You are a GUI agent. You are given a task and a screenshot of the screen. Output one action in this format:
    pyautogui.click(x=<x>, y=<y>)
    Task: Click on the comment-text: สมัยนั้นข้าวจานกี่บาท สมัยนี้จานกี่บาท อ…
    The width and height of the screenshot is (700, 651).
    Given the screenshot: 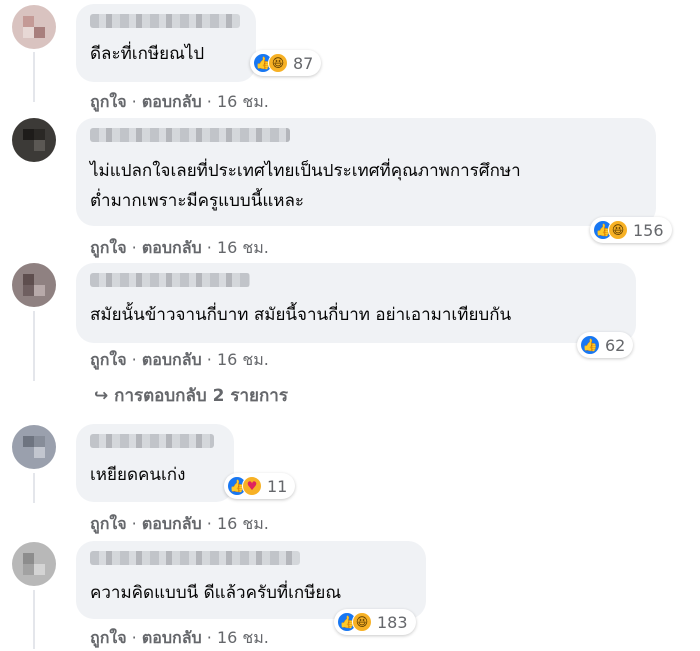 What is the action you would take?
    pyautogui.click(x=301, y=315)
    